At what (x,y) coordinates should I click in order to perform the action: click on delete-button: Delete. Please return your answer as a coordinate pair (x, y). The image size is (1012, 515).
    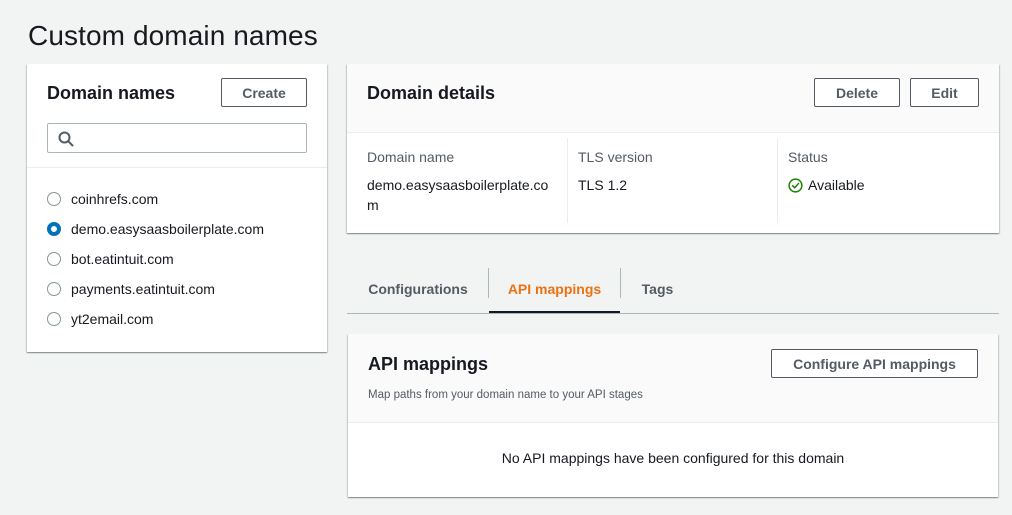
    Looking at the image, I should click on (857, 92).